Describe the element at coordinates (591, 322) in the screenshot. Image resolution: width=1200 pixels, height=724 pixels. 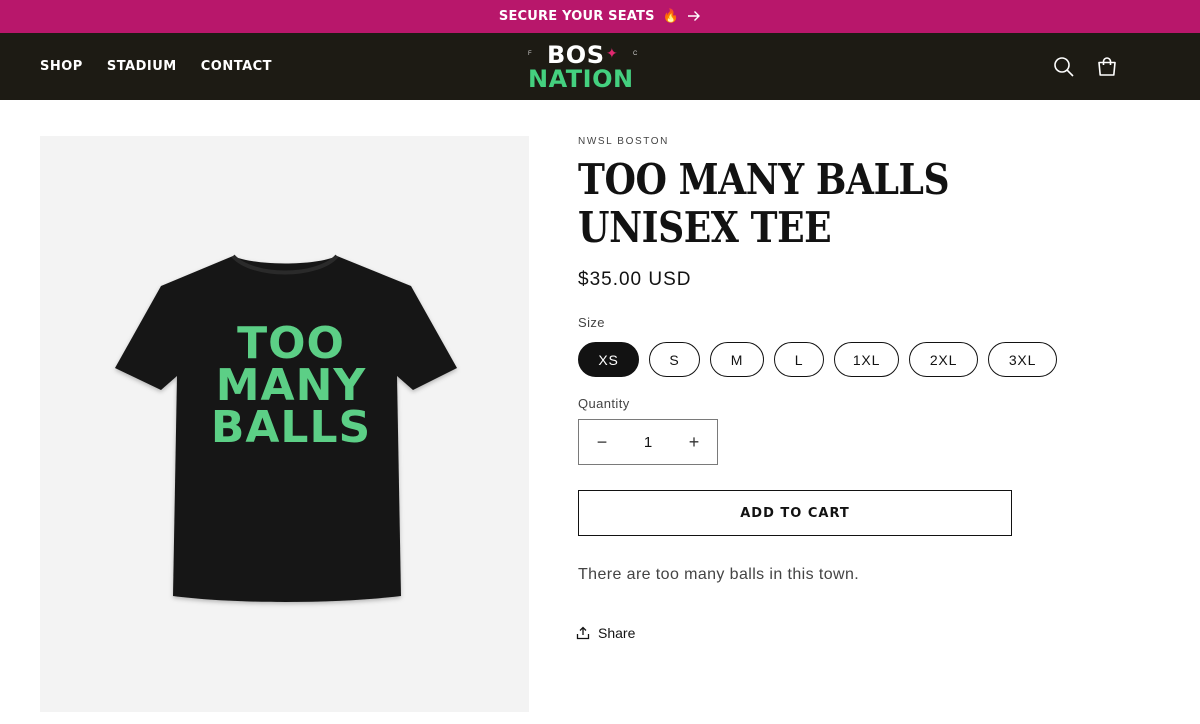
I see `size-label: Size` at that location.